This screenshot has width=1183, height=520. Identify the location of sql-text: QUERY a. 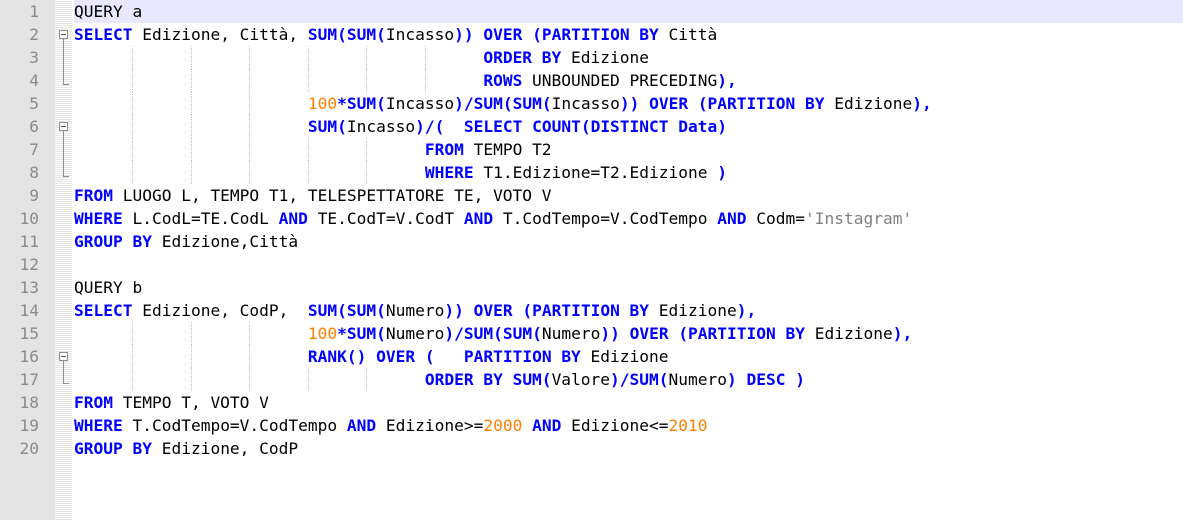
(108, 11).